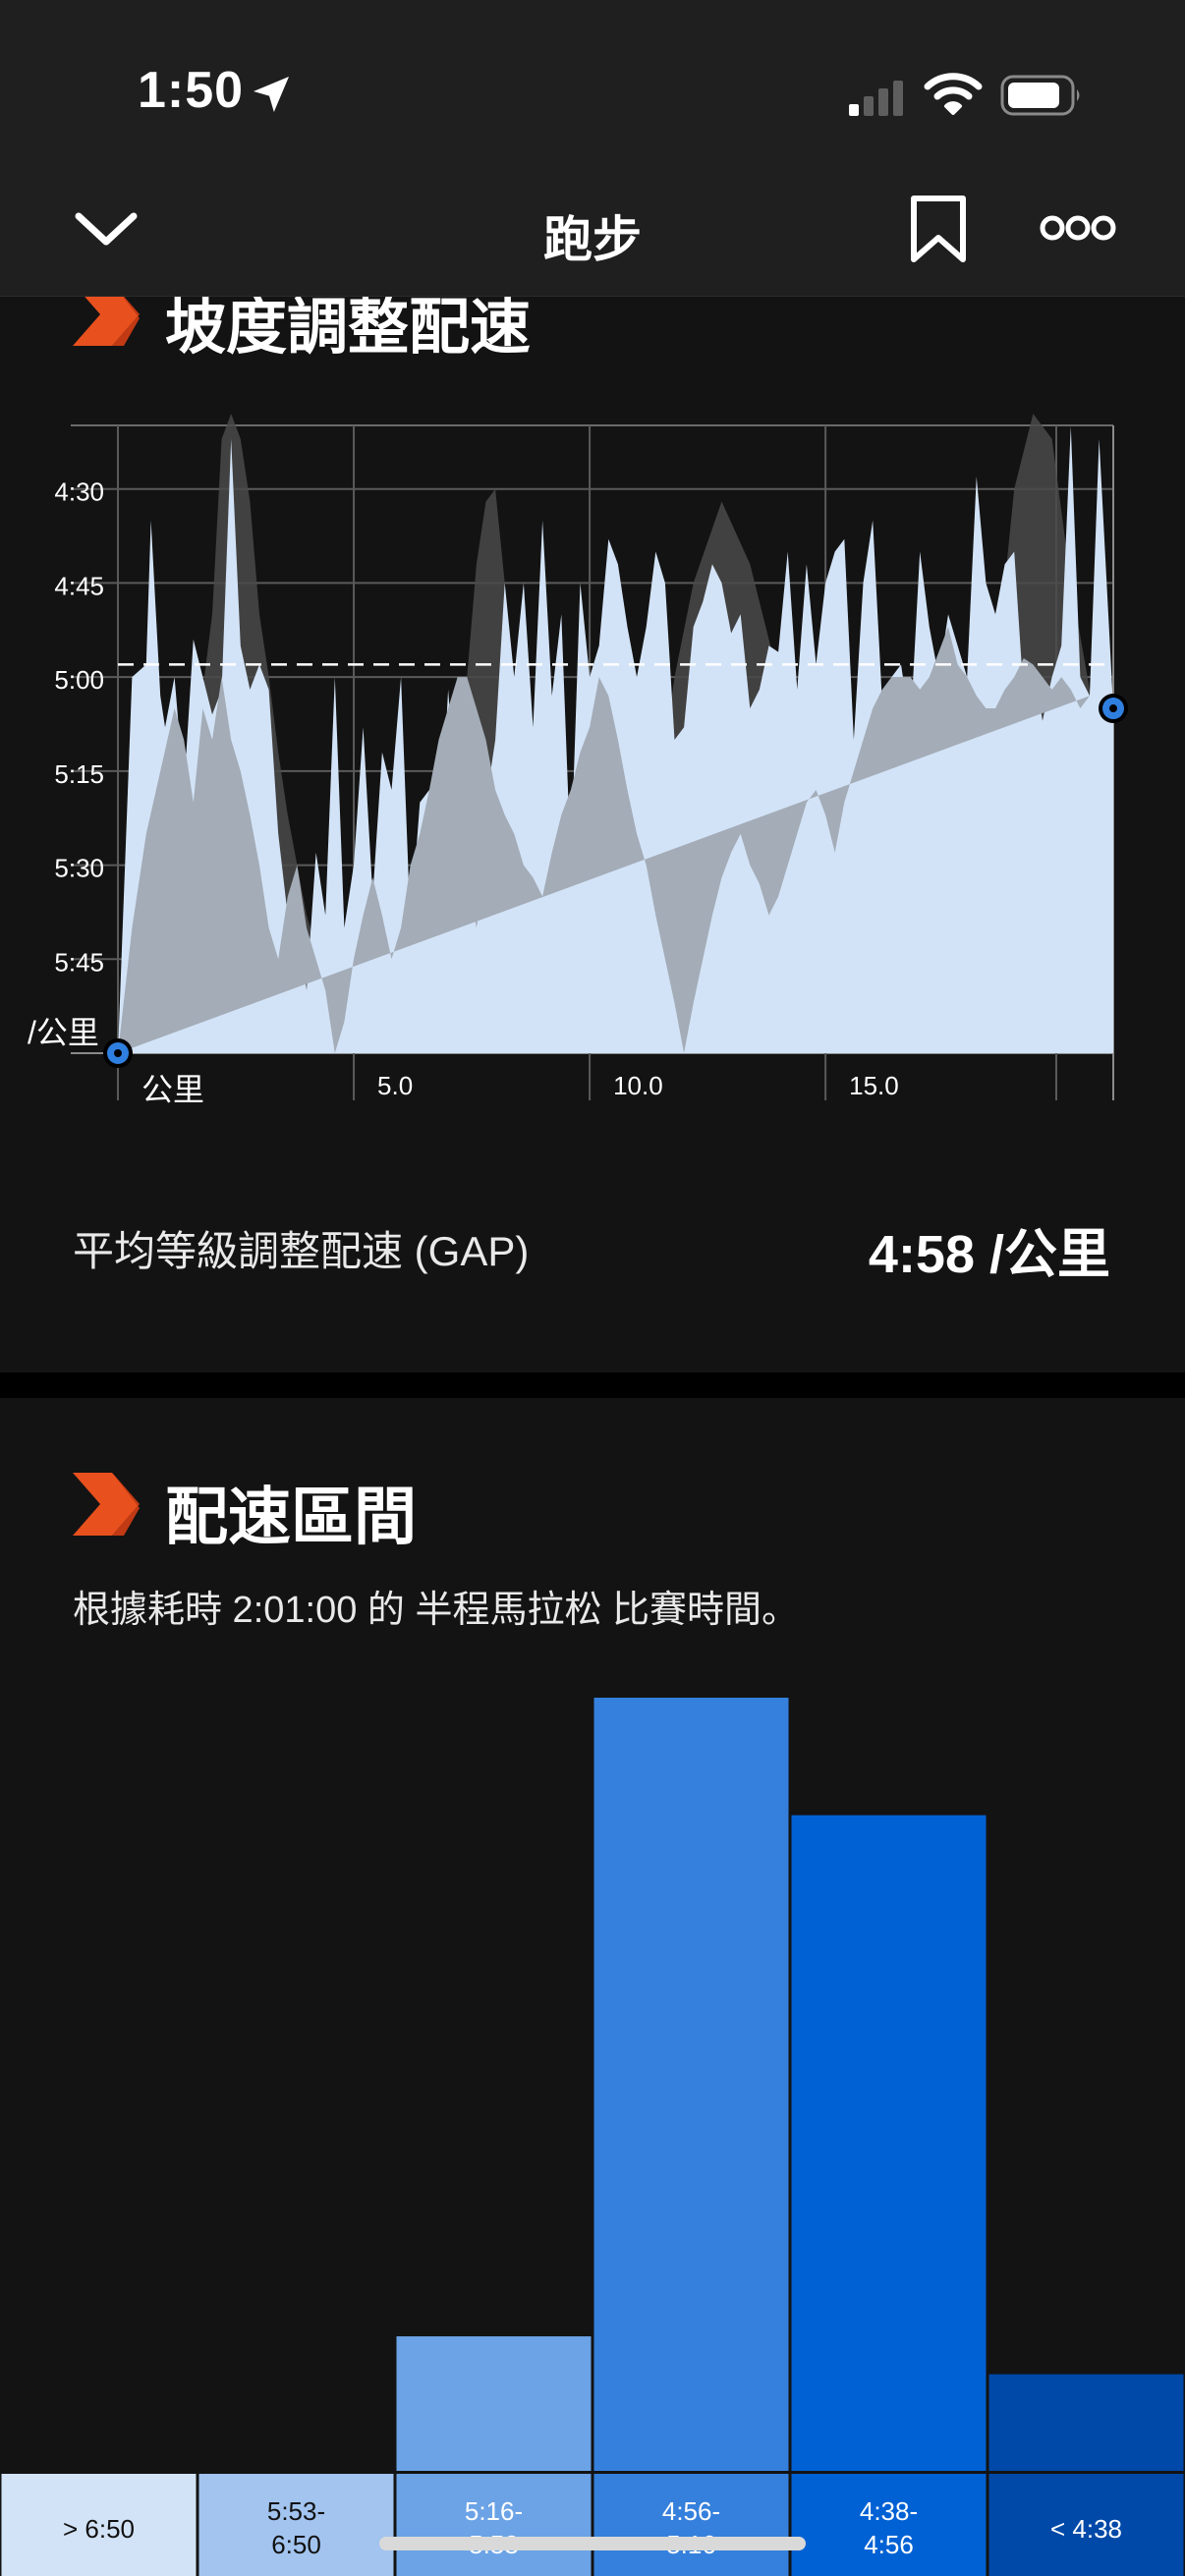  I want to click on zone-label: 5:53-, so click(296, 2511).